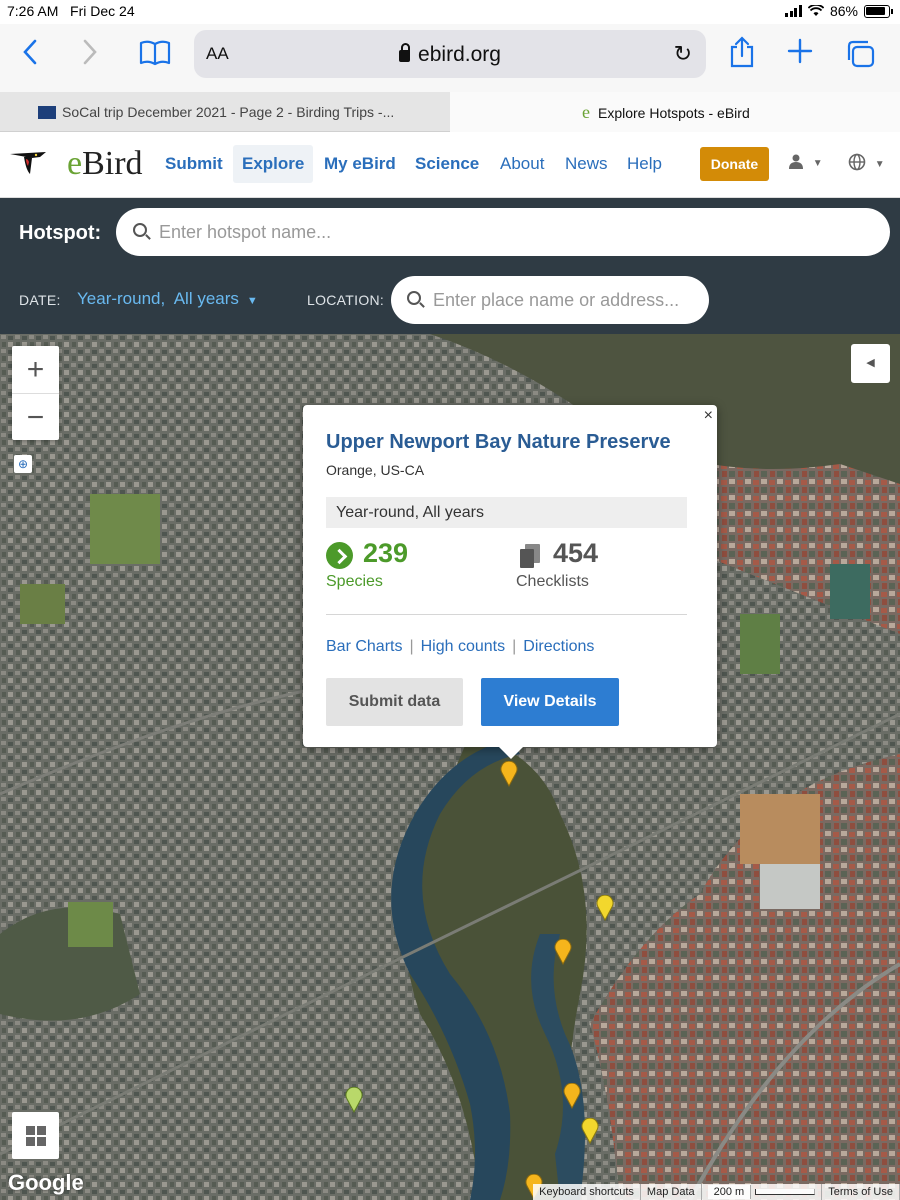 Image resolution: width=900 pixels, height=1200 pixels. What do you see at coordinates (354, 581) in the screenshot?
I see `species-label: Species` at bounding box center [354, 581].